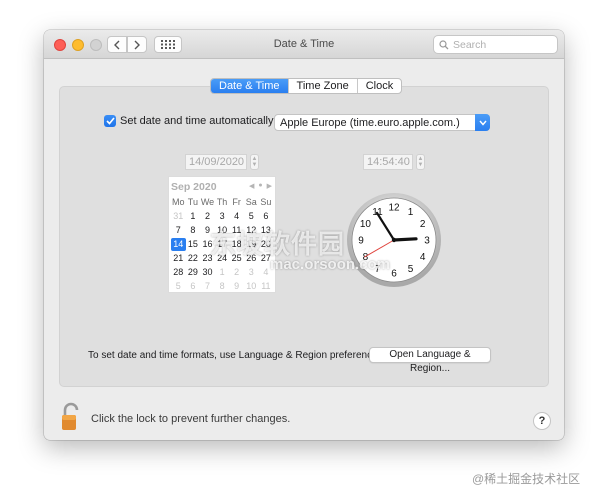 Image resolution: width=608 pixels, height=499 pixels. I want to click on calendar-week-row: 31 1 2 3 4 5 6, so click(222, 216).